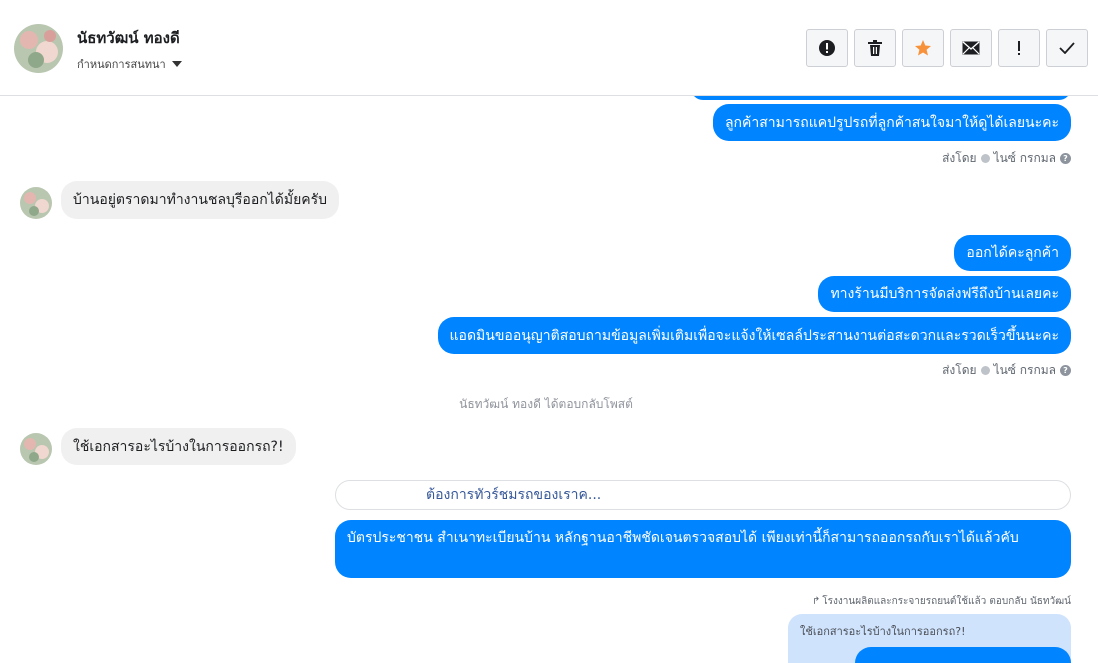 The width and height of the screenshot is (1098, 663). I want to click on spam-icon, so click(827, 48).